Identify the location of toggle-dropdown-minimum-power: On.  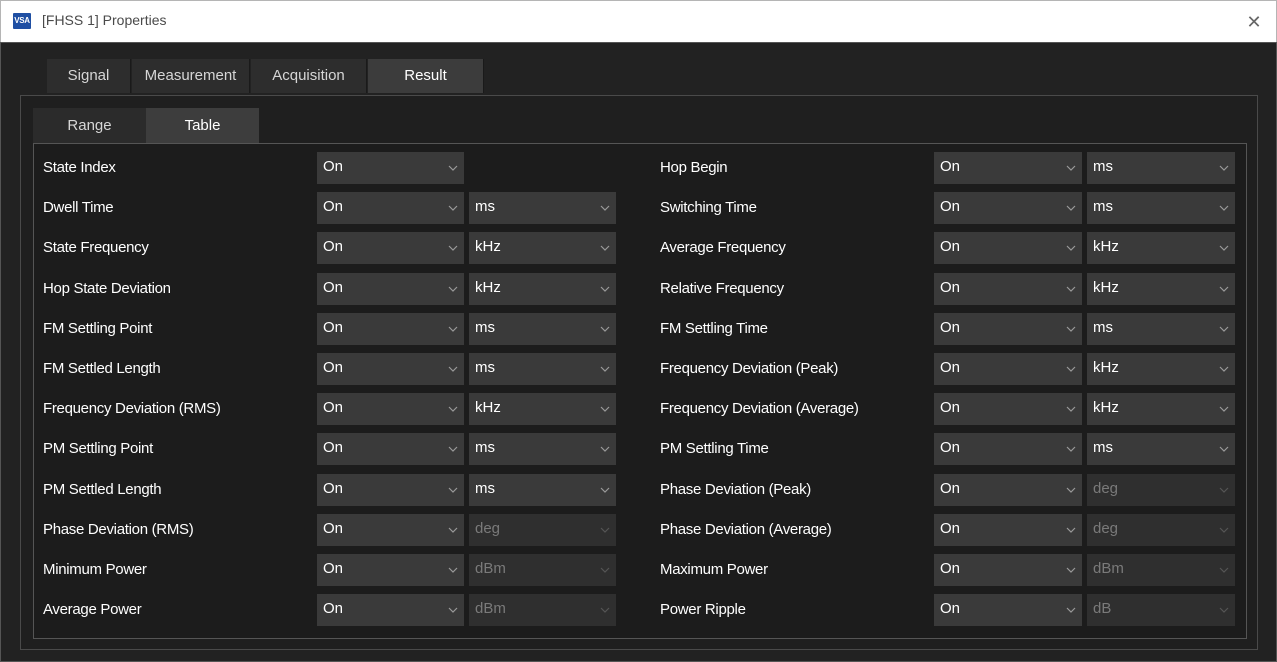
(390, 570).